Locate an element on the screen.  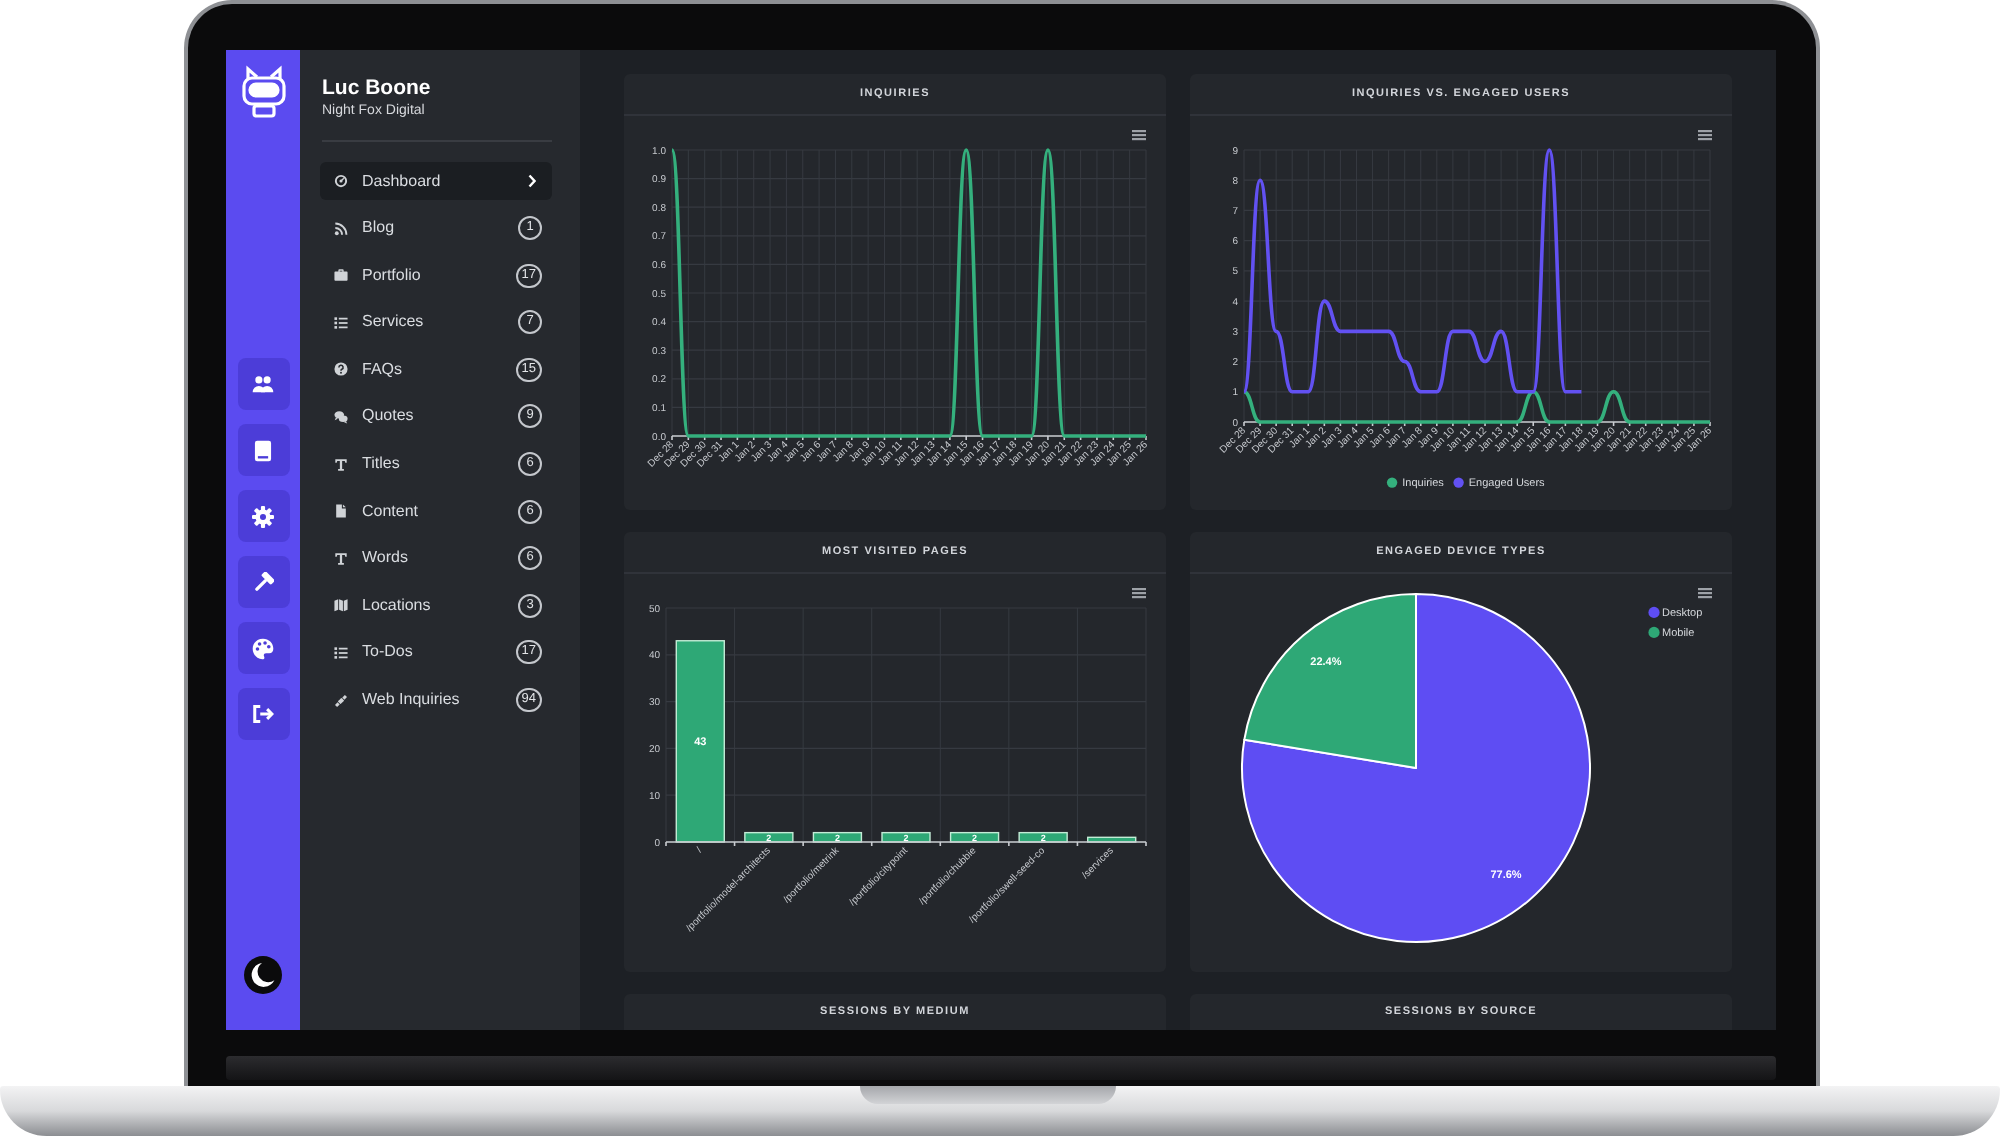
palette-button is located at coordinates (263, 648).